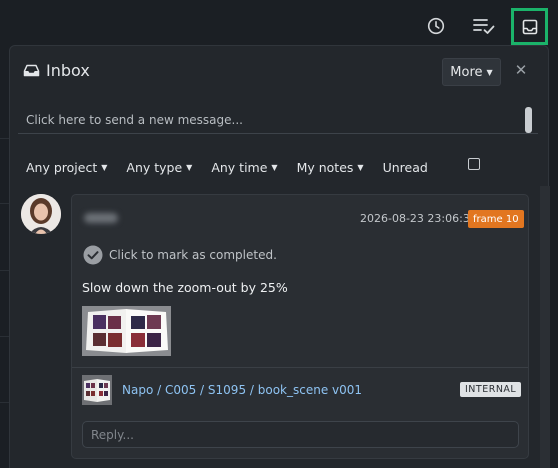  I want to click on time-filter: Any time ▼, so click(244, 167).